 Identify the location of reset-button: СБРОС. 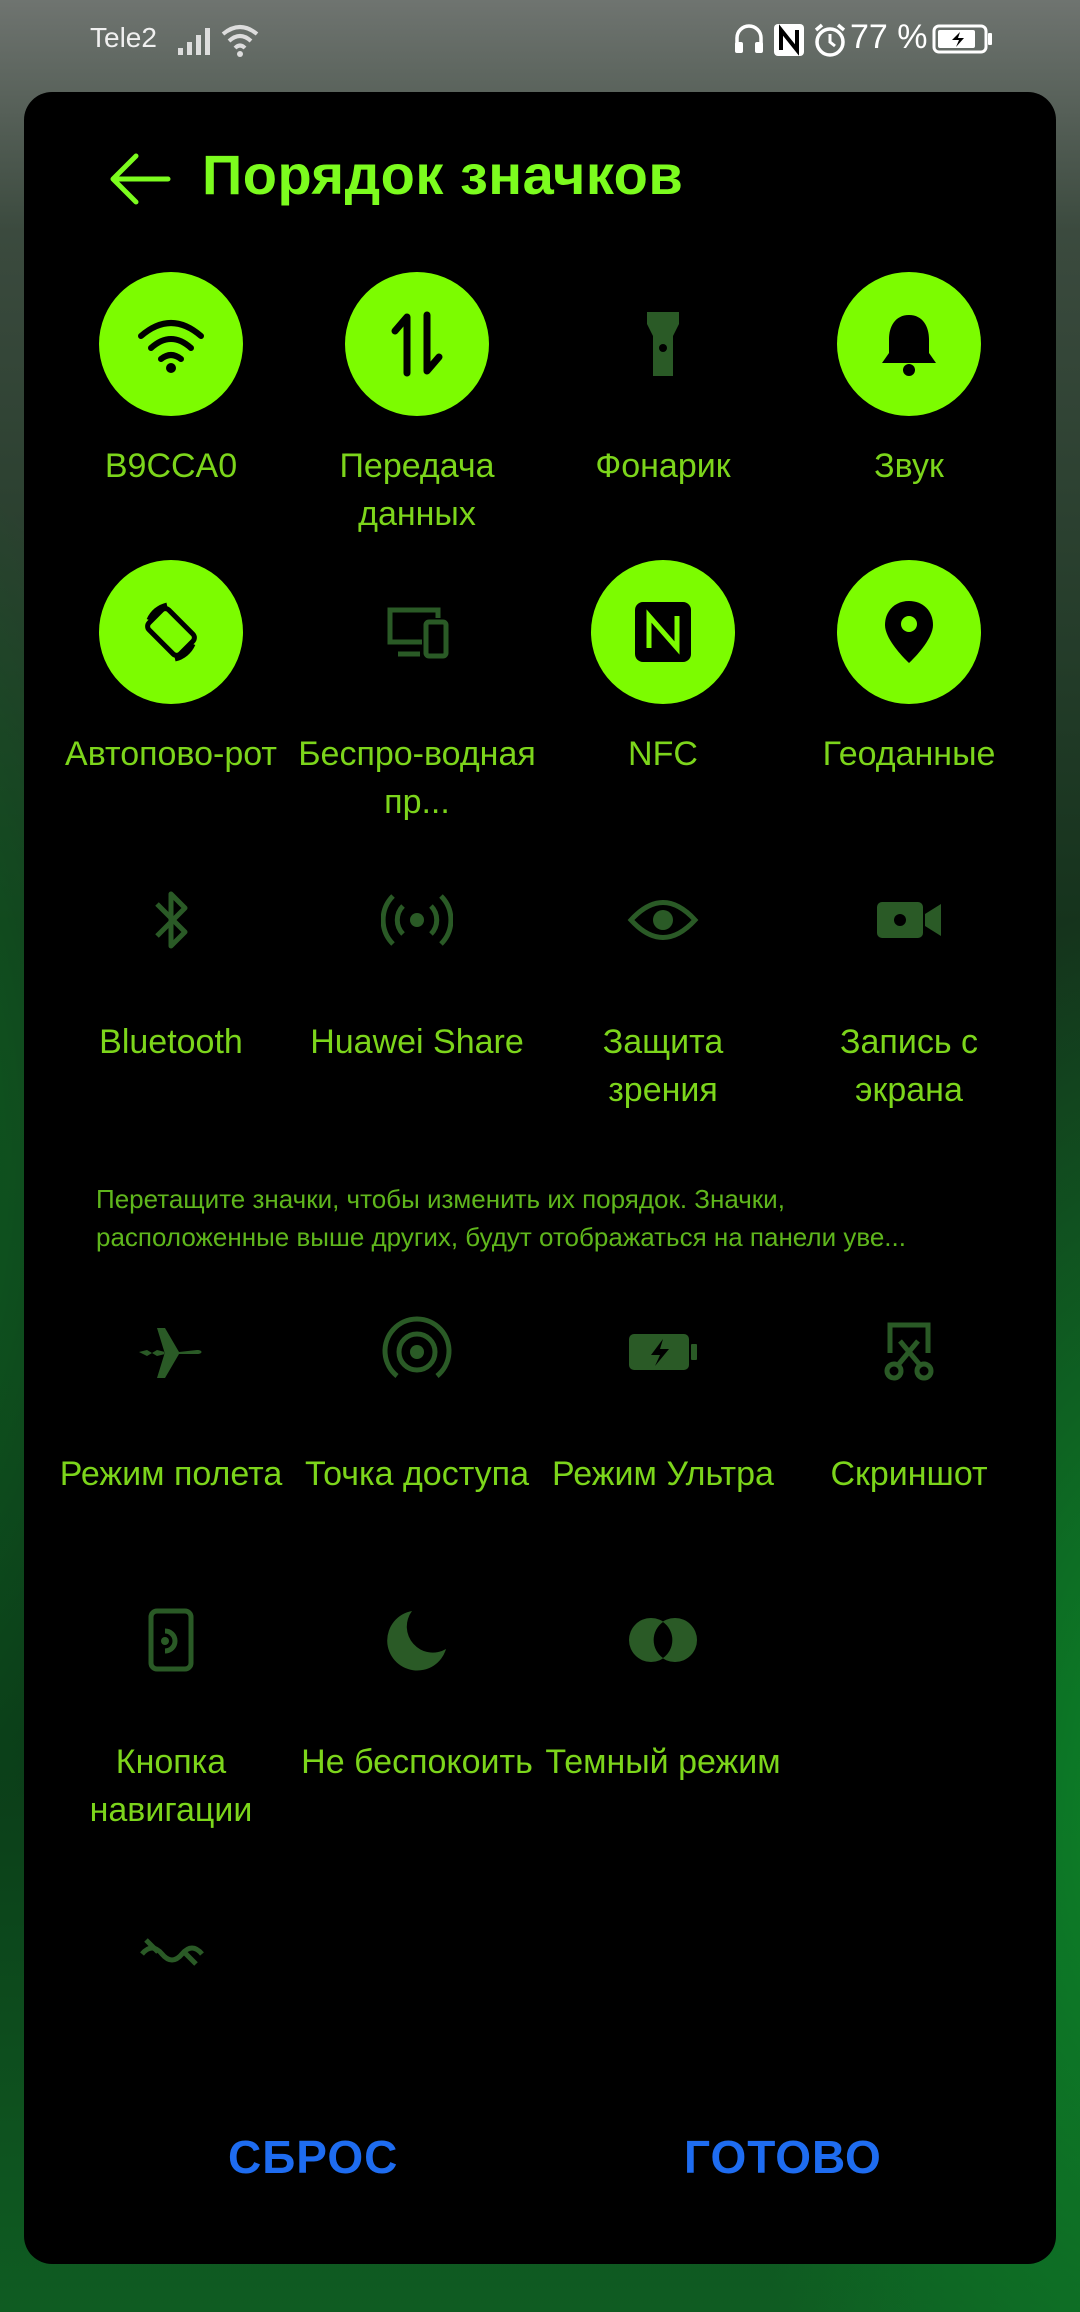
(313, 2157).